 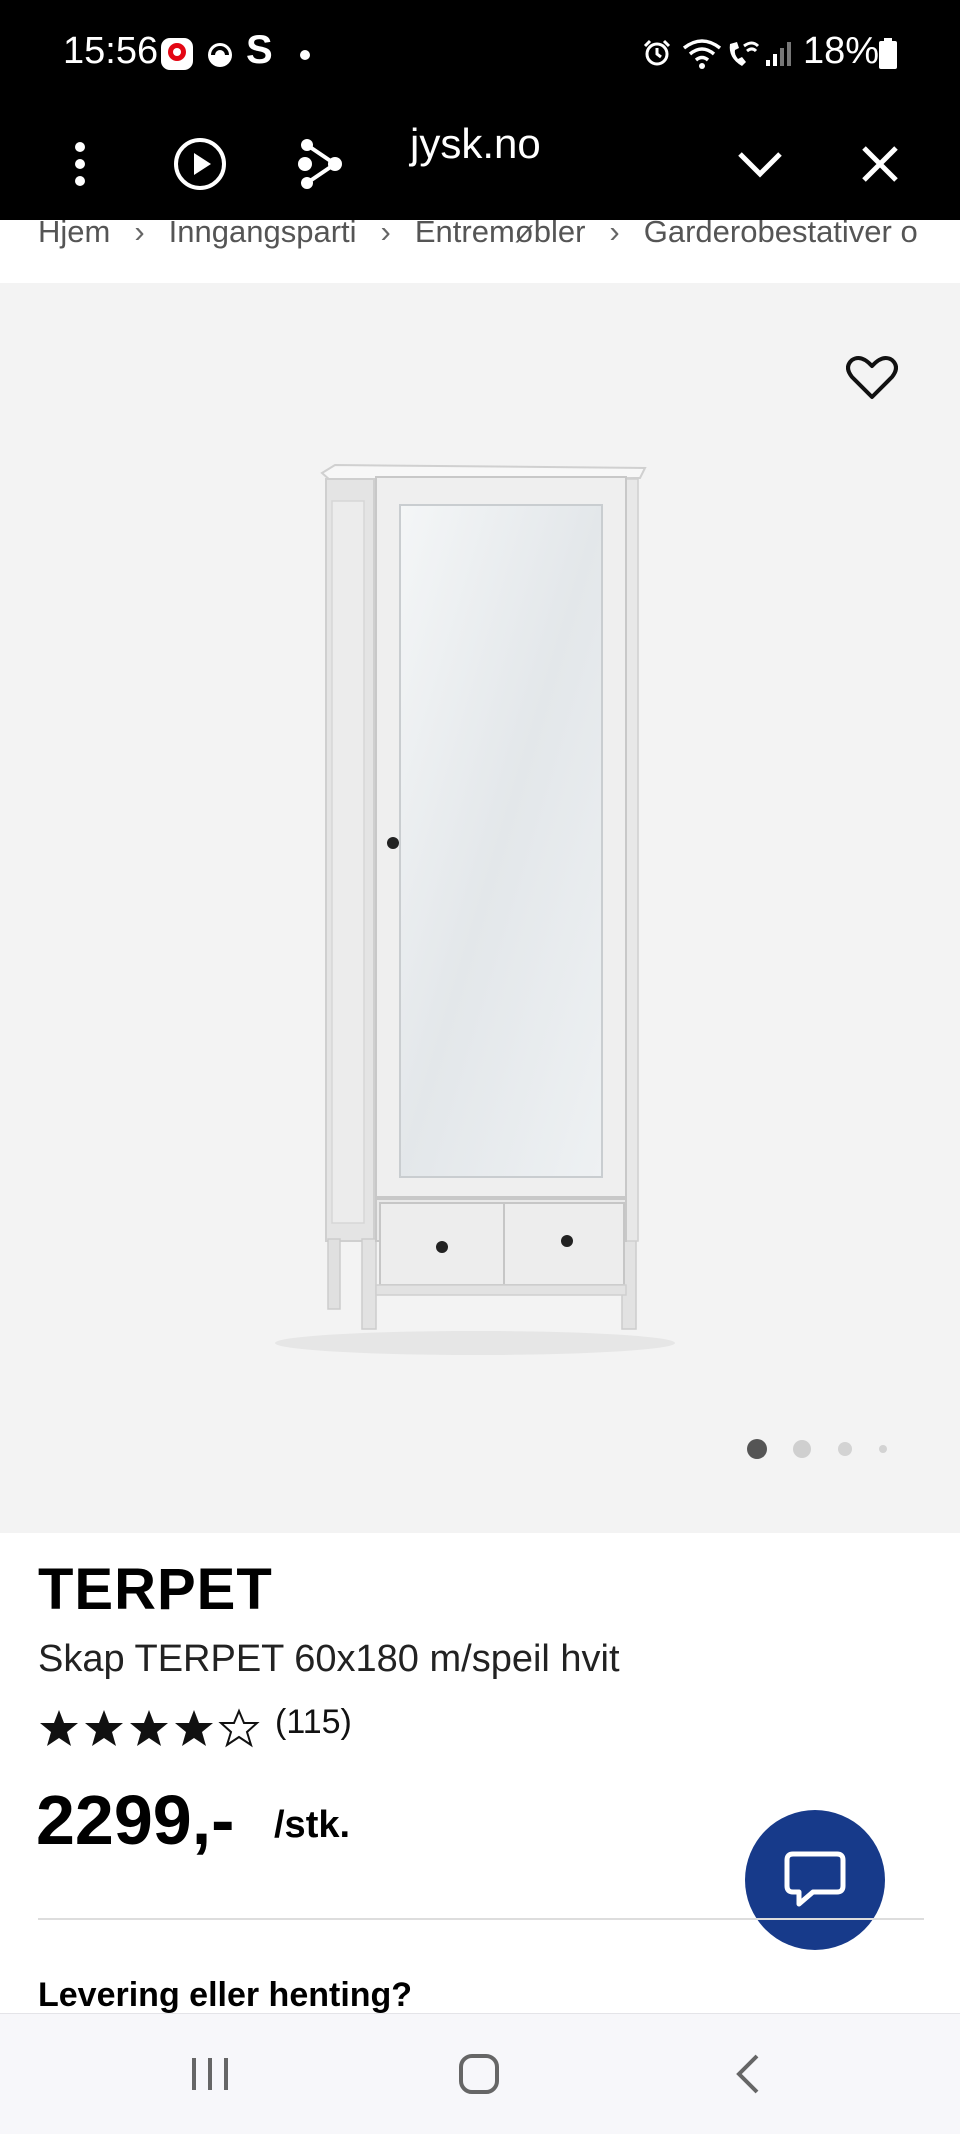 What do you see at coordinates (888, 56) in the screenshot?
I see `battery-icon` at bounding box center [888, 56].